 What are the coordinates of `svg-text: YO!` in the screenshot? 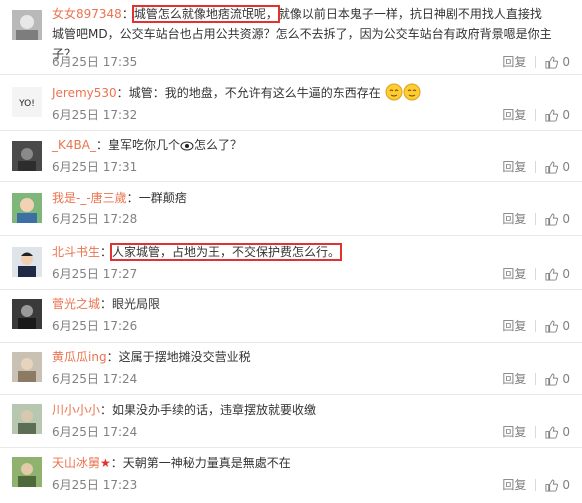 It's located at (26, 104).